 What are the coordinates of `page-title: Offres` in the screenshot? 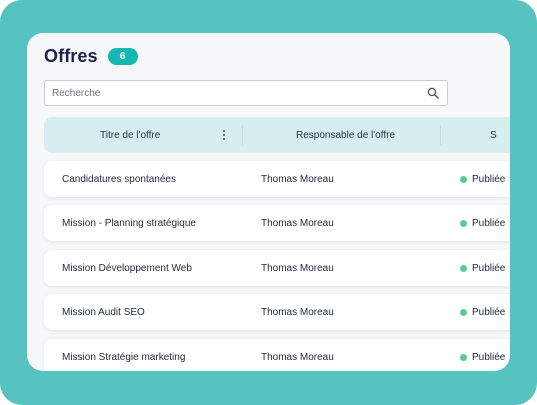 It's located at (71, 56).